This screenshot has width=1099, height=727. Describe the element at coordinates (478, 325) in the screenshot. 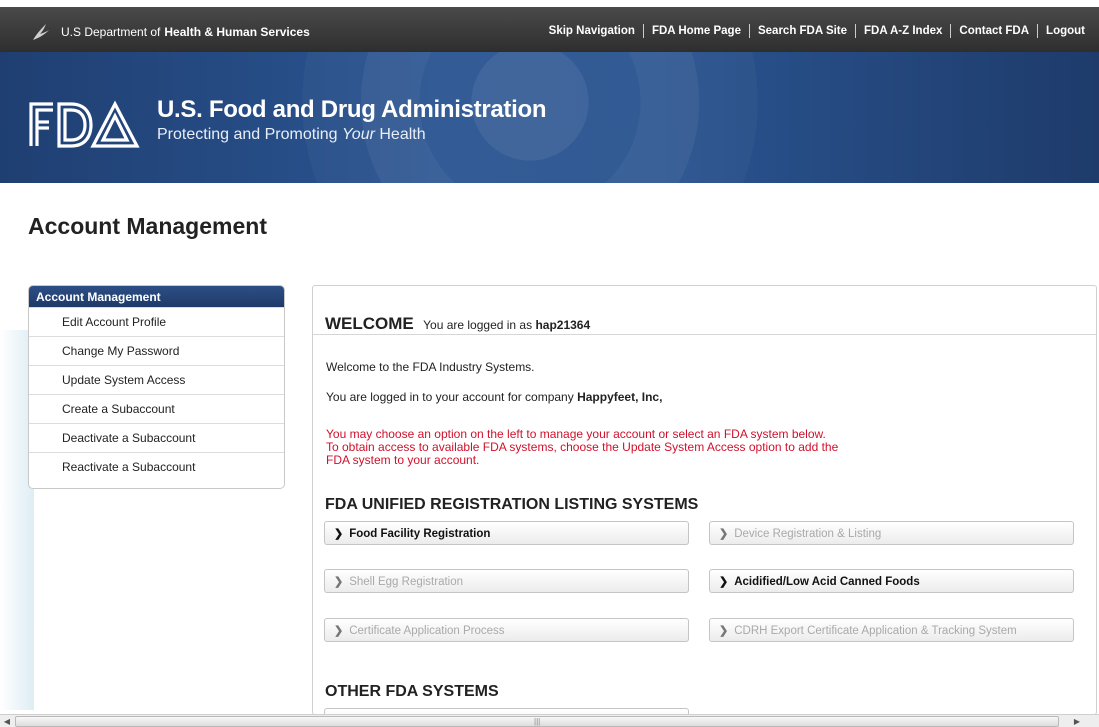

I see `logged-in-prefix: You are logged in as` at that location.